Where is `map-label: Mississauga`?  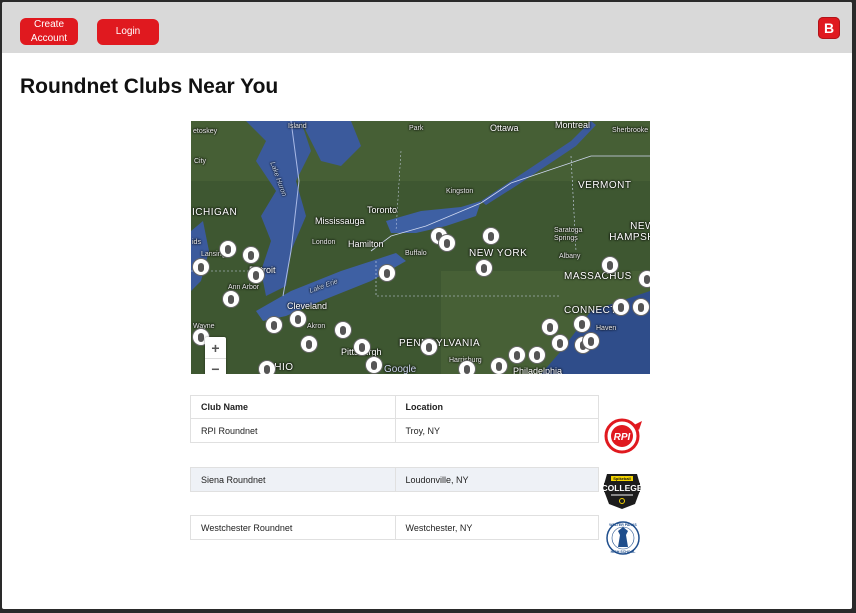 map-label: Mississauga is located at coordinates (340, 221).